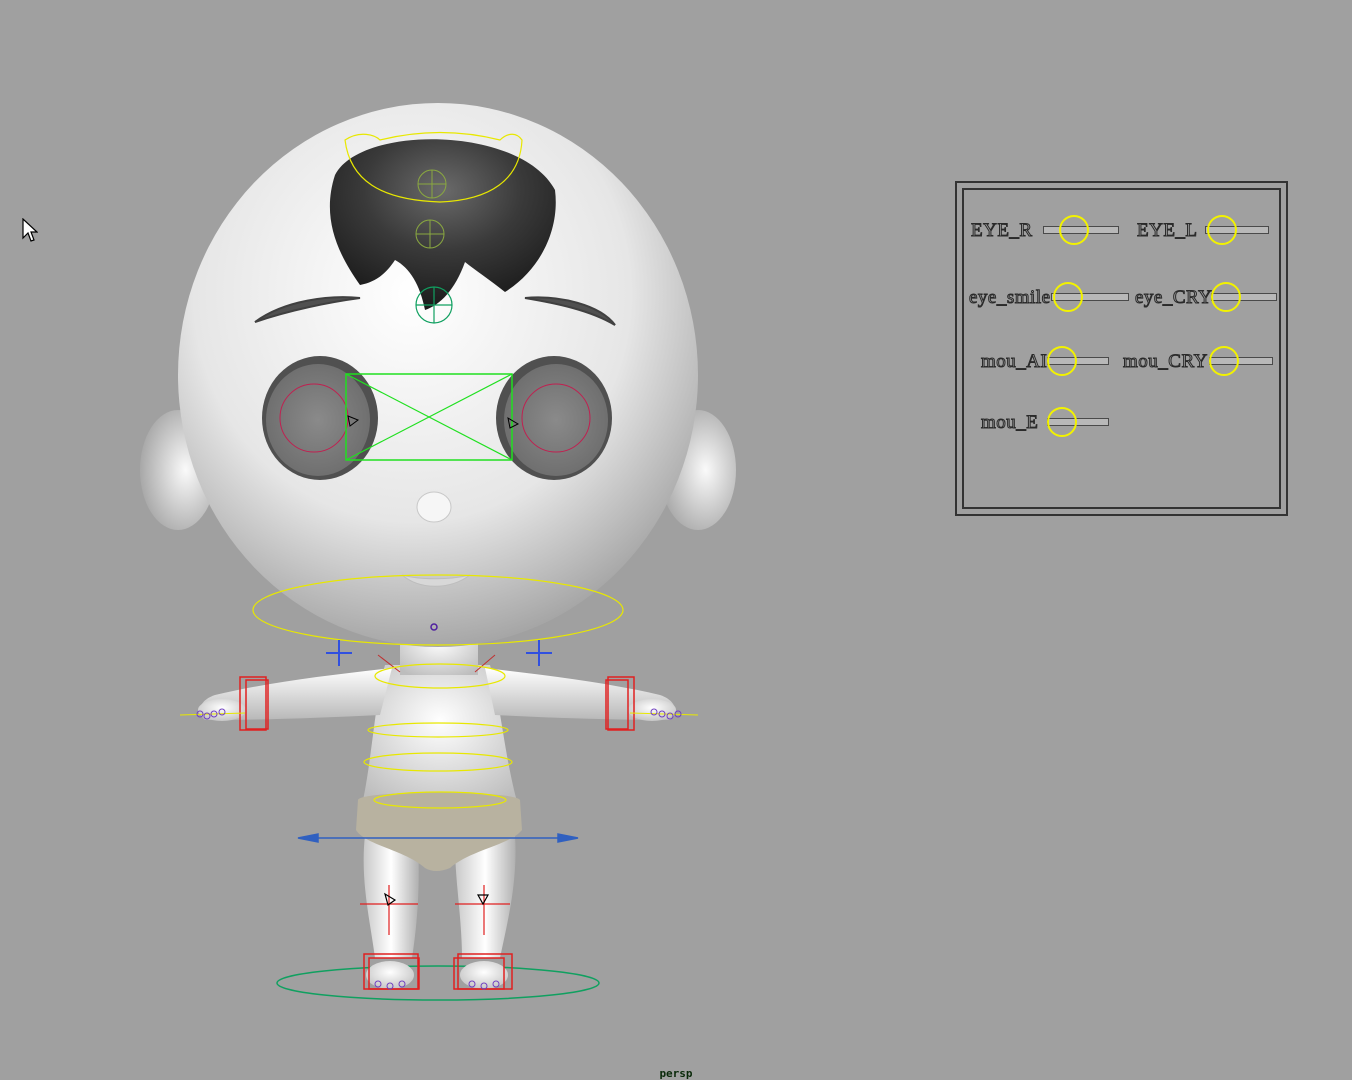  What do you see at coordinates (1165, 362) in the screenshot?
I see `slider-label: mou_CRY` at bounding box center [1165, 362].